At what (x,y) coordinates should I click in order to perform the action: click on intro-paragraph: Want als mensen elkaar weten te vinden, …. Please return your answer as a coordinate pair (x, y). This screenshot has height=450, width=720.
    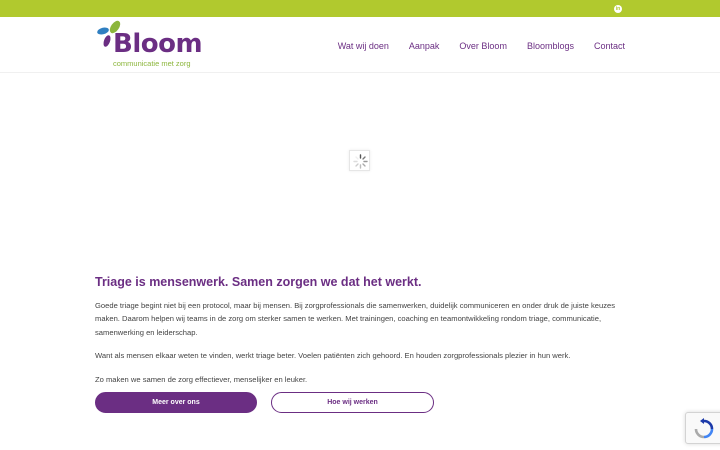
    Looking at the image, I should click on (333, 356).